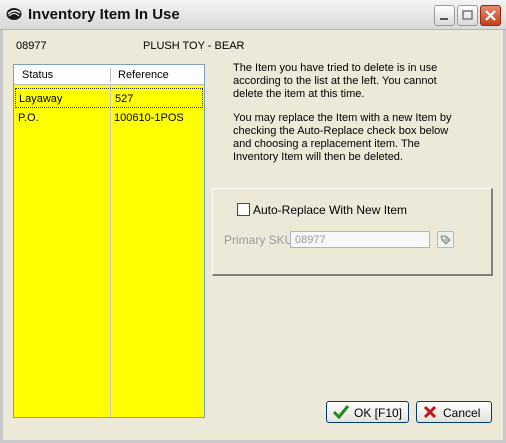 The image size is (506, 443). What do you see at coordinates (330, 210) in the screenshot?
I see `auto-replace-label: Auto-Replace With New Item` at bounding box center [330, 210].